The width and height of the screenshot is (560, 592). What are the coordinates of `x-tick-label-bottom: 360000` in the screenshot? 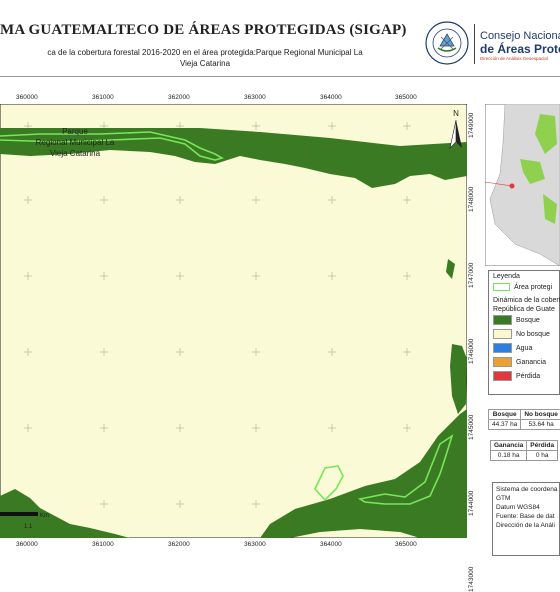 It's located at (27, 544).